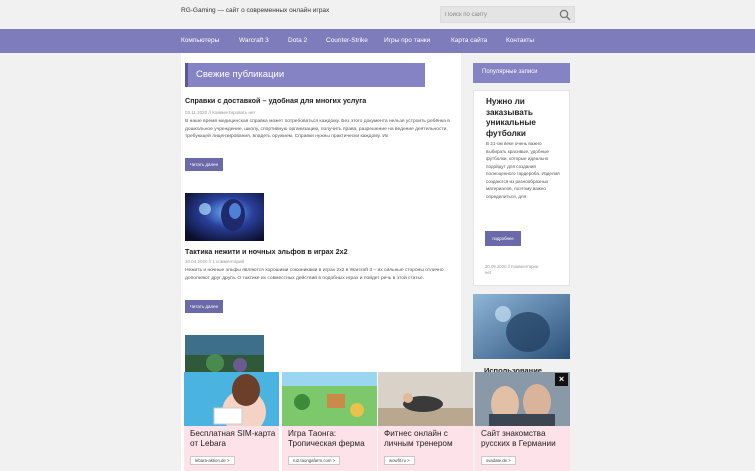 The image size is (755, 471). I want to click on ad-link: svadate.de >, so click(498, 460).